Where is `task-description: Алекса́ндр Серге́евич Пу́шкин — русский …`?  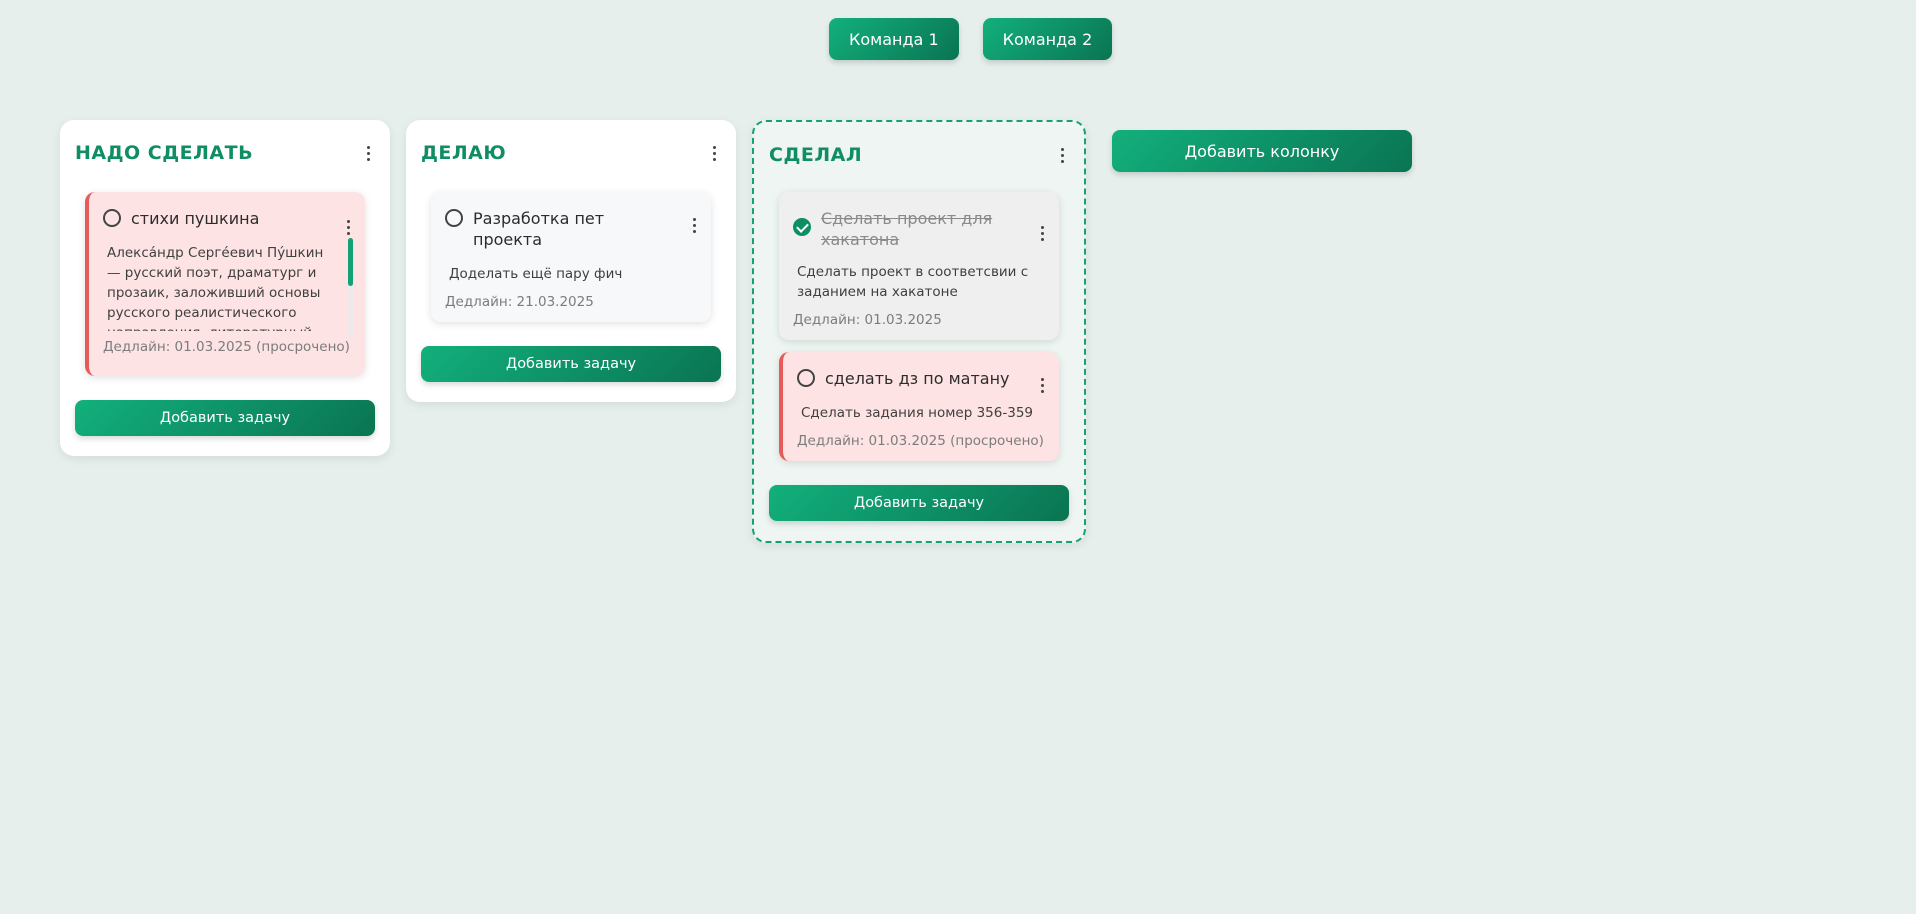 task-description: Алекса́ндр Серге́евич Пу́шкин — русский … is located at coordinates (215, 288).